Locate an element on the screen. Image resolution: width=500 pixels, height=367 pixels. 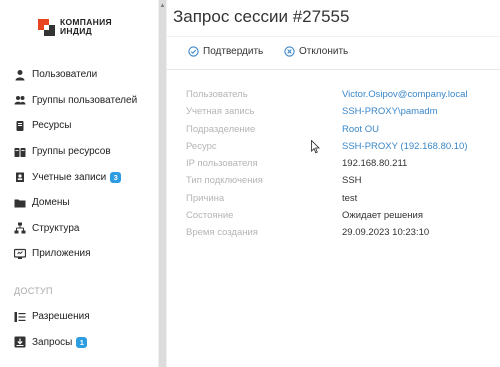
sidebar-item-users: Пользователи is located at coordinates (79, 75).